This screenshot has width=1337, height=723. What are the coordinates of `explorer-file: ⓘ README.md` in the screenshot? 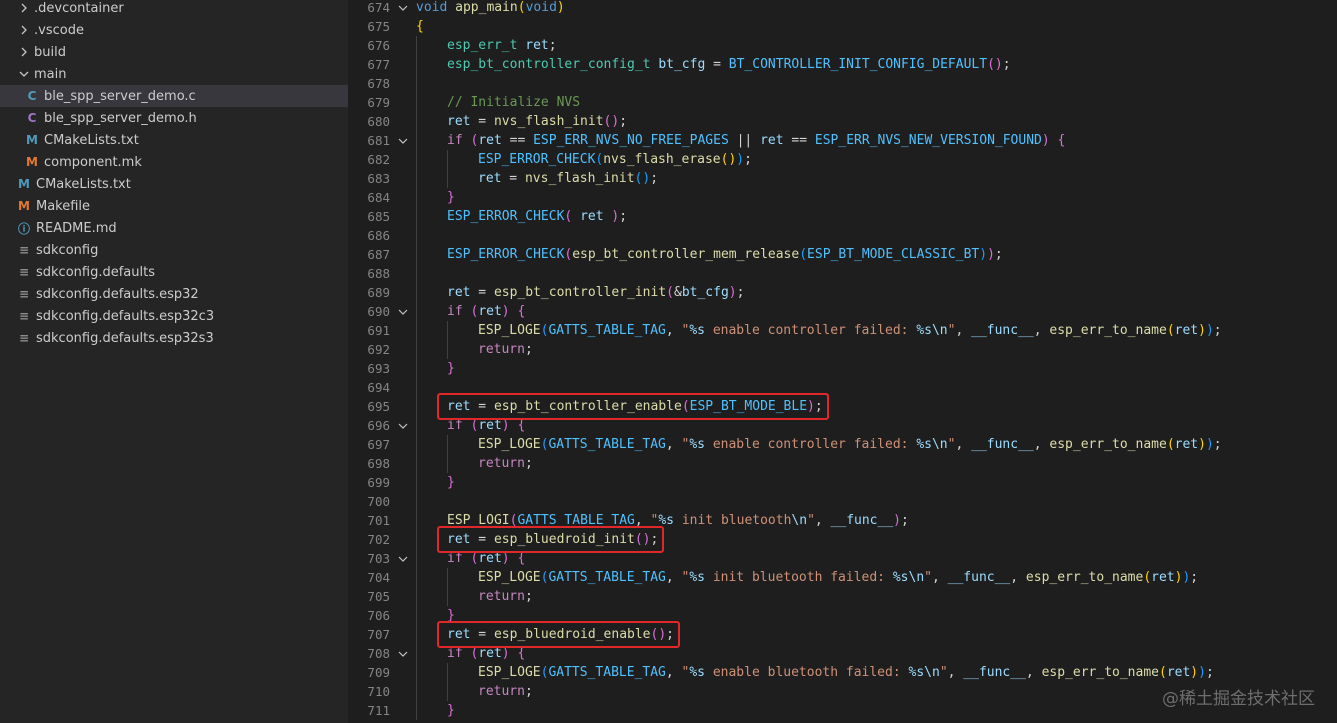 It's located at (174, 228).